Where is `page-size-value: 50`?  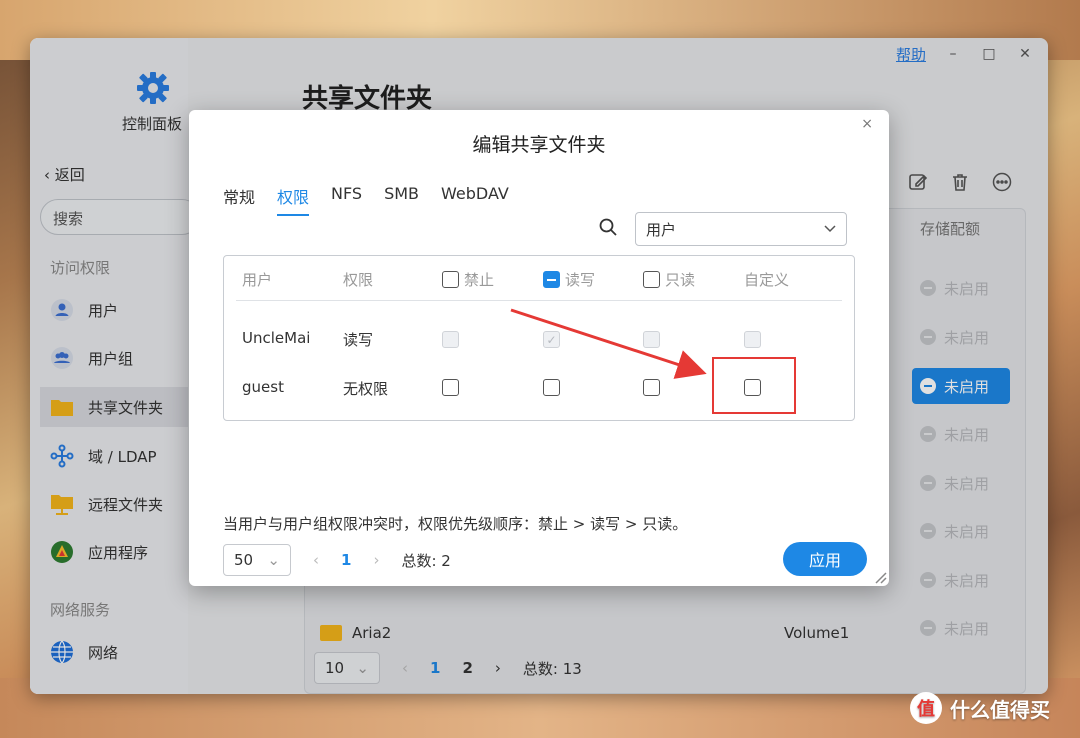 page-size-value: 50 is located at coordinates (244, 560).